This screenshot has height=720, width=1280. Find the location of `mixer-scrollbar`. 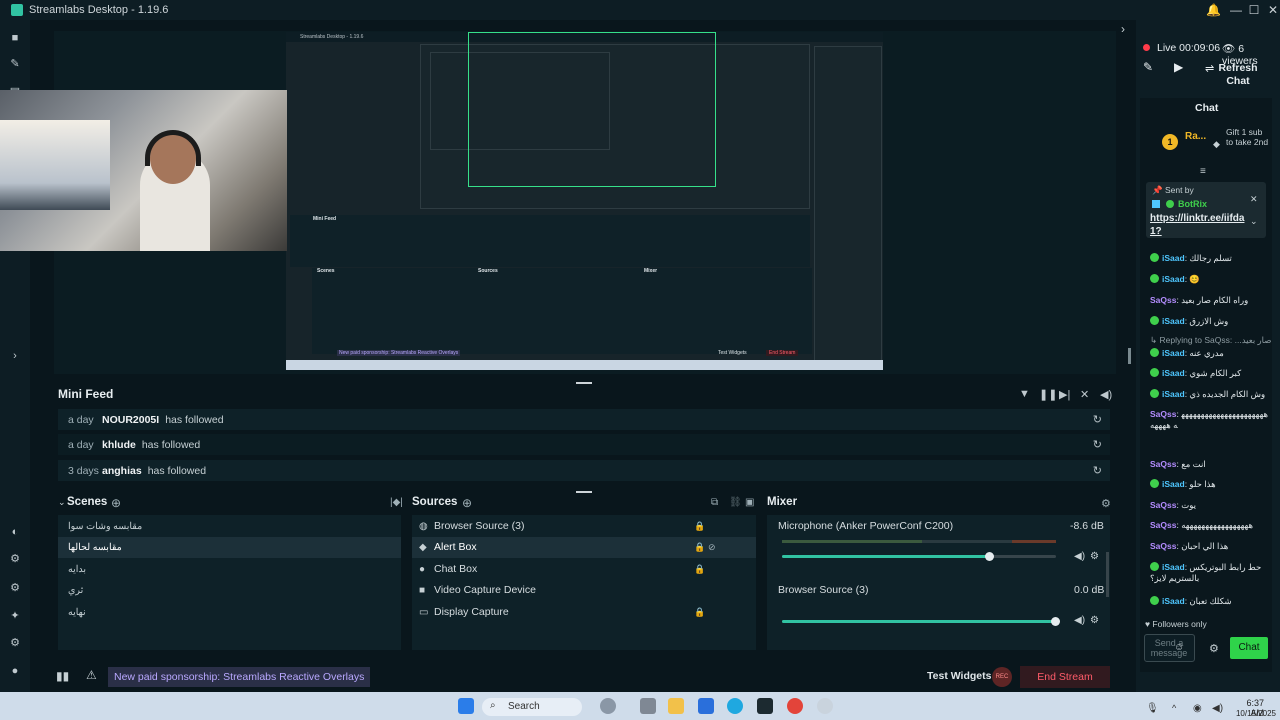

mixer-scrollbar is located at coordinates (1107, 574).